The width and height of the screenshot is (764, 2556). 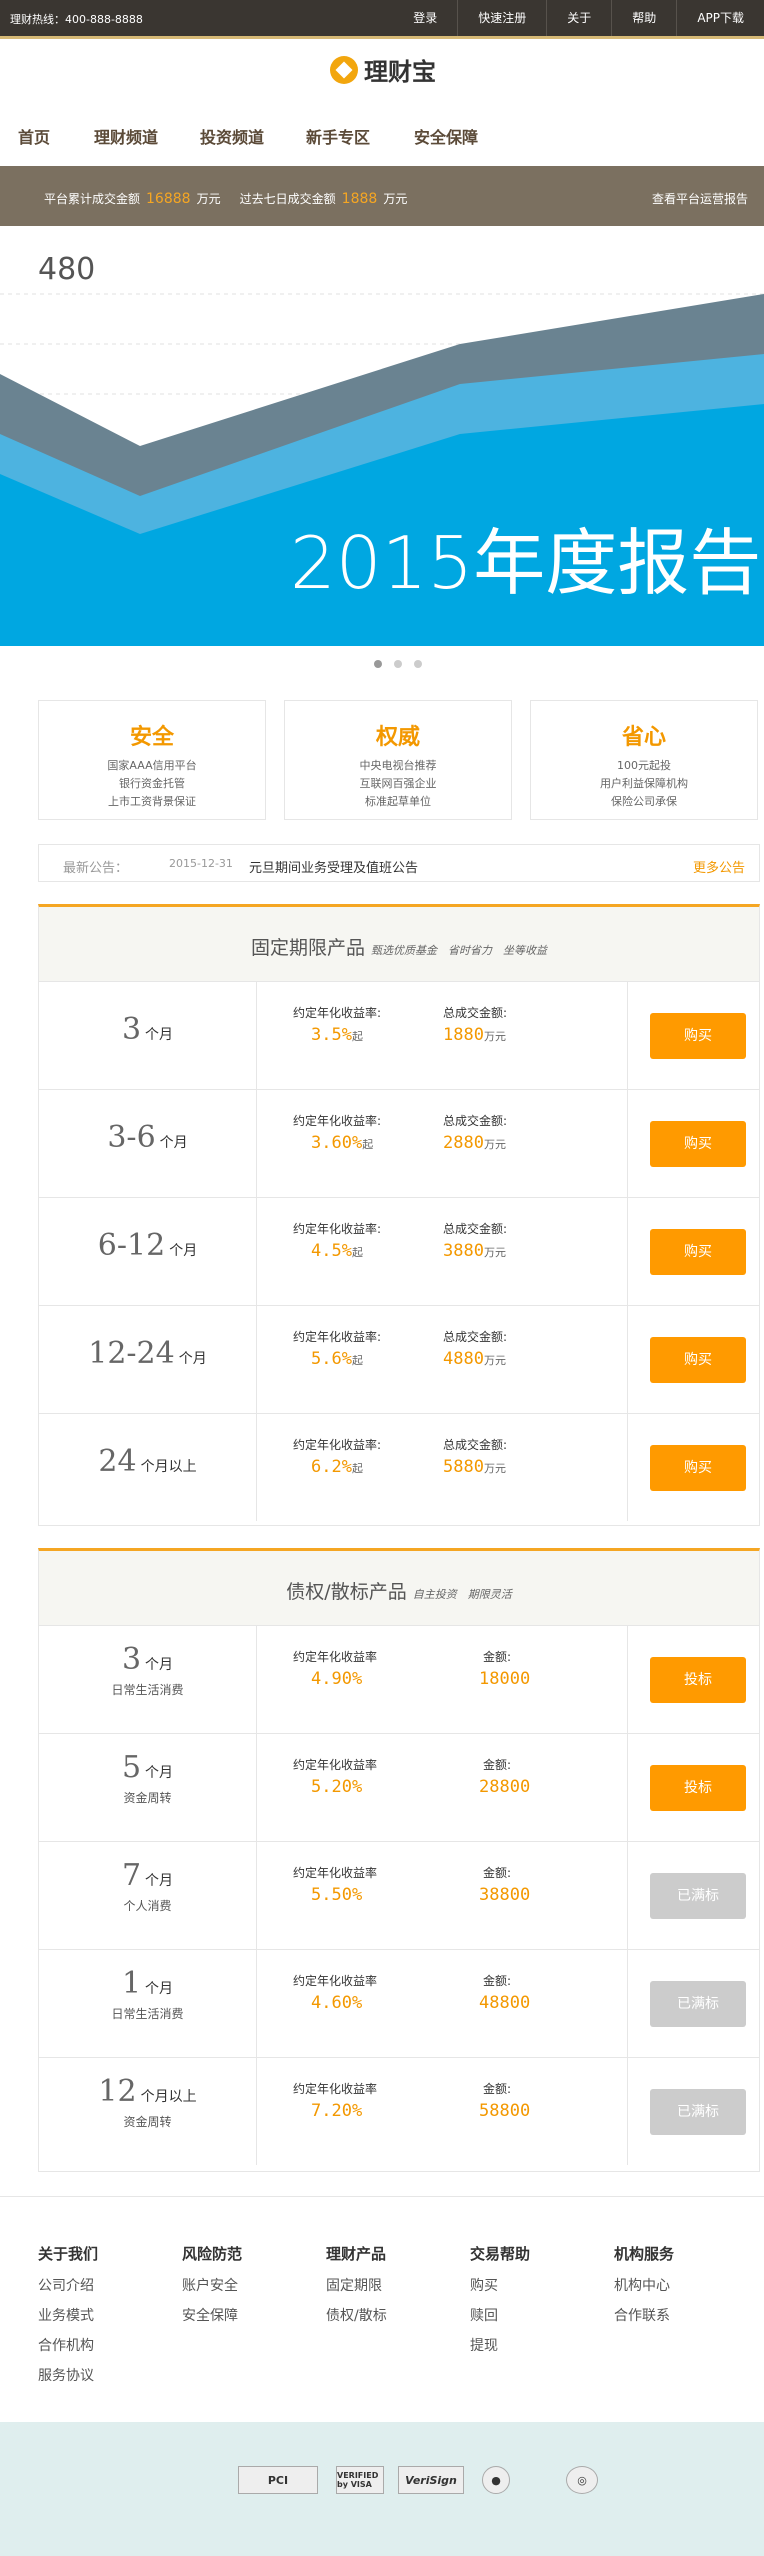 What do you see at coordinates (474, 1251) in the screenshot?
I see `amount-value: 3880万元` at bounding box center [474, 1251].